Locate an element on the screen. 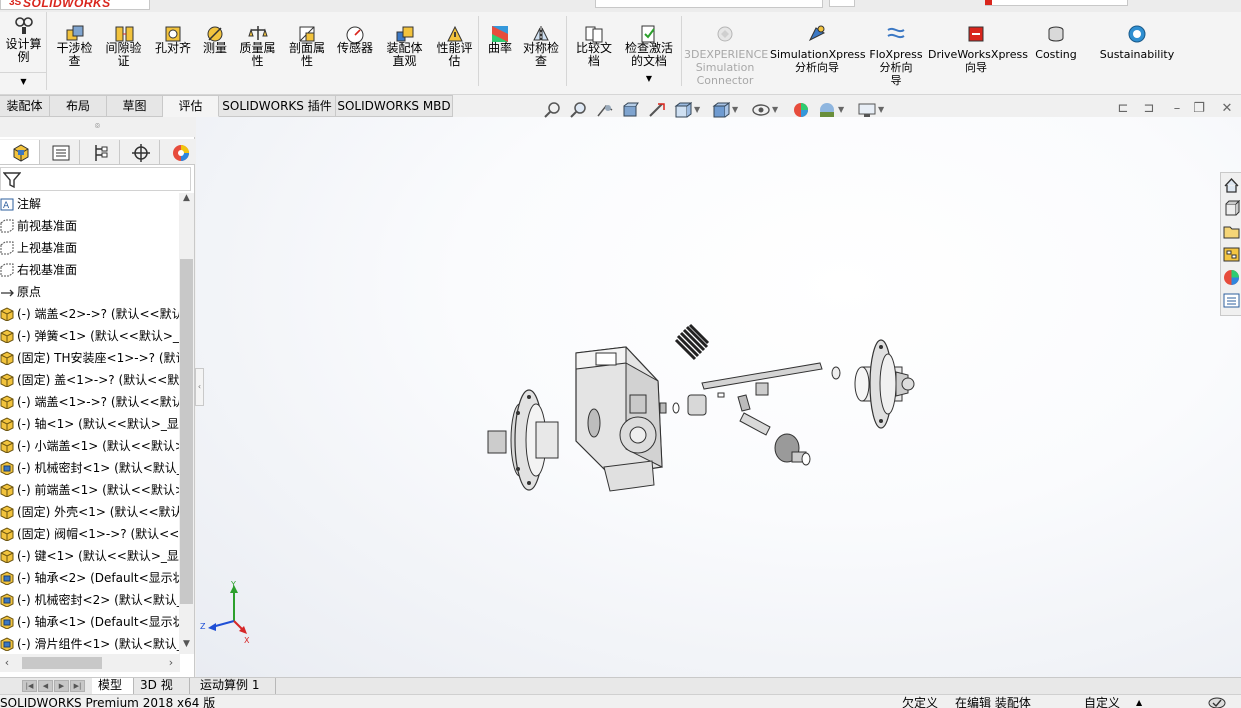 The image size is (1241, 708). tab-configuration-manager is located at coordinates (100, 152).